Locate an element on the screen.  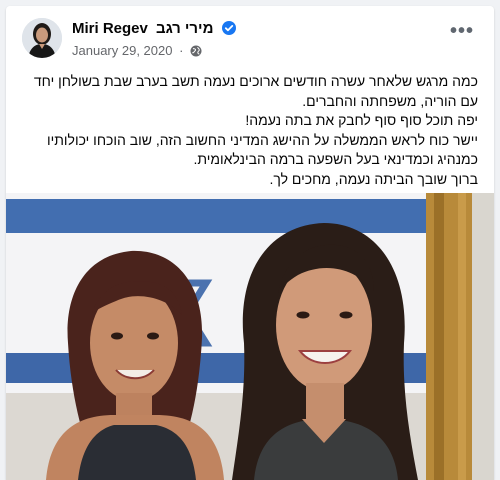
author-name-hebrew: מירי רגב is located at coordinates (185, 28).